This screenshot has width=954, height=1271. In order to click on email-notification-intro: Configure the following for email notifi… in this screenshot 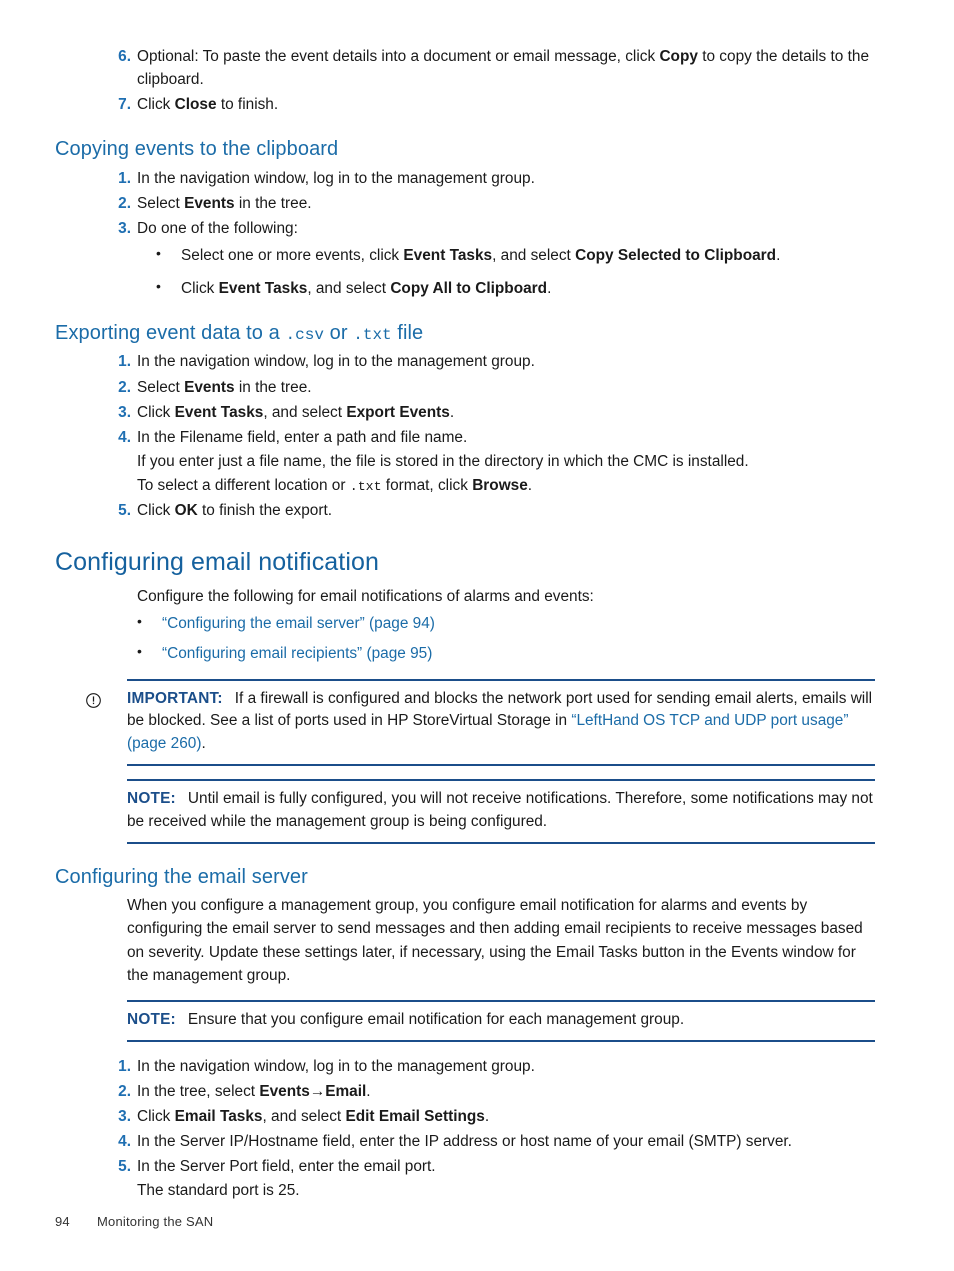, I will do `click(365, 597)`.